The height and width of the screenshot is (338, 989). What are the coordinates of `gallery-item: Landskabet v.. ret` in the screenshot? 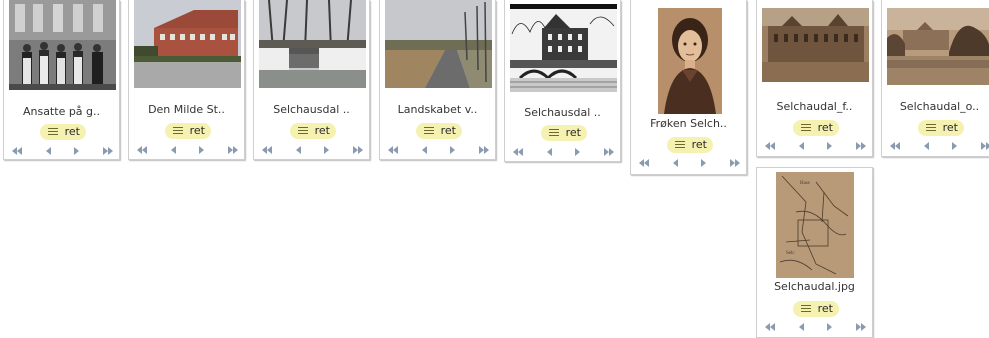 It's located at (437, 80).